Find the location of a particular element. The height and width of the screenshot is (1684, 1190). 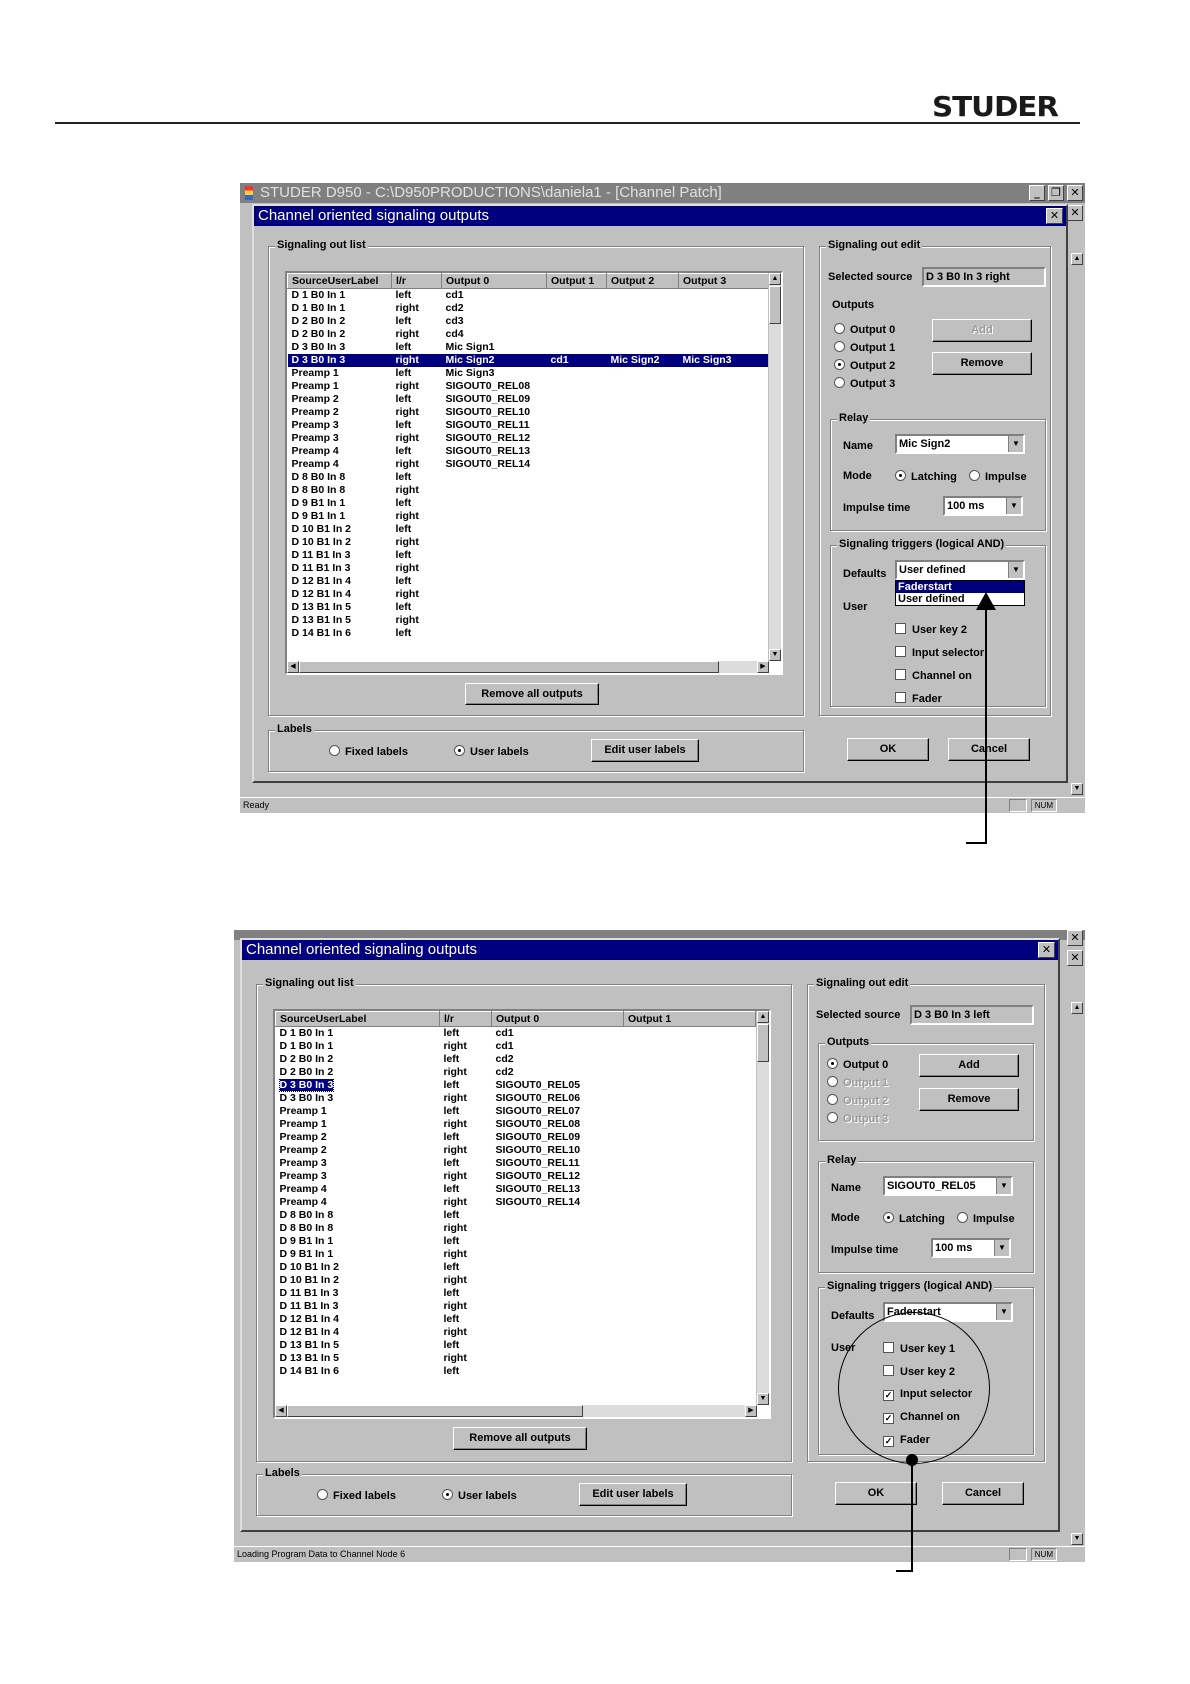

table-row: D 9 B1 In 1 right is located at coordinates (529, 516).